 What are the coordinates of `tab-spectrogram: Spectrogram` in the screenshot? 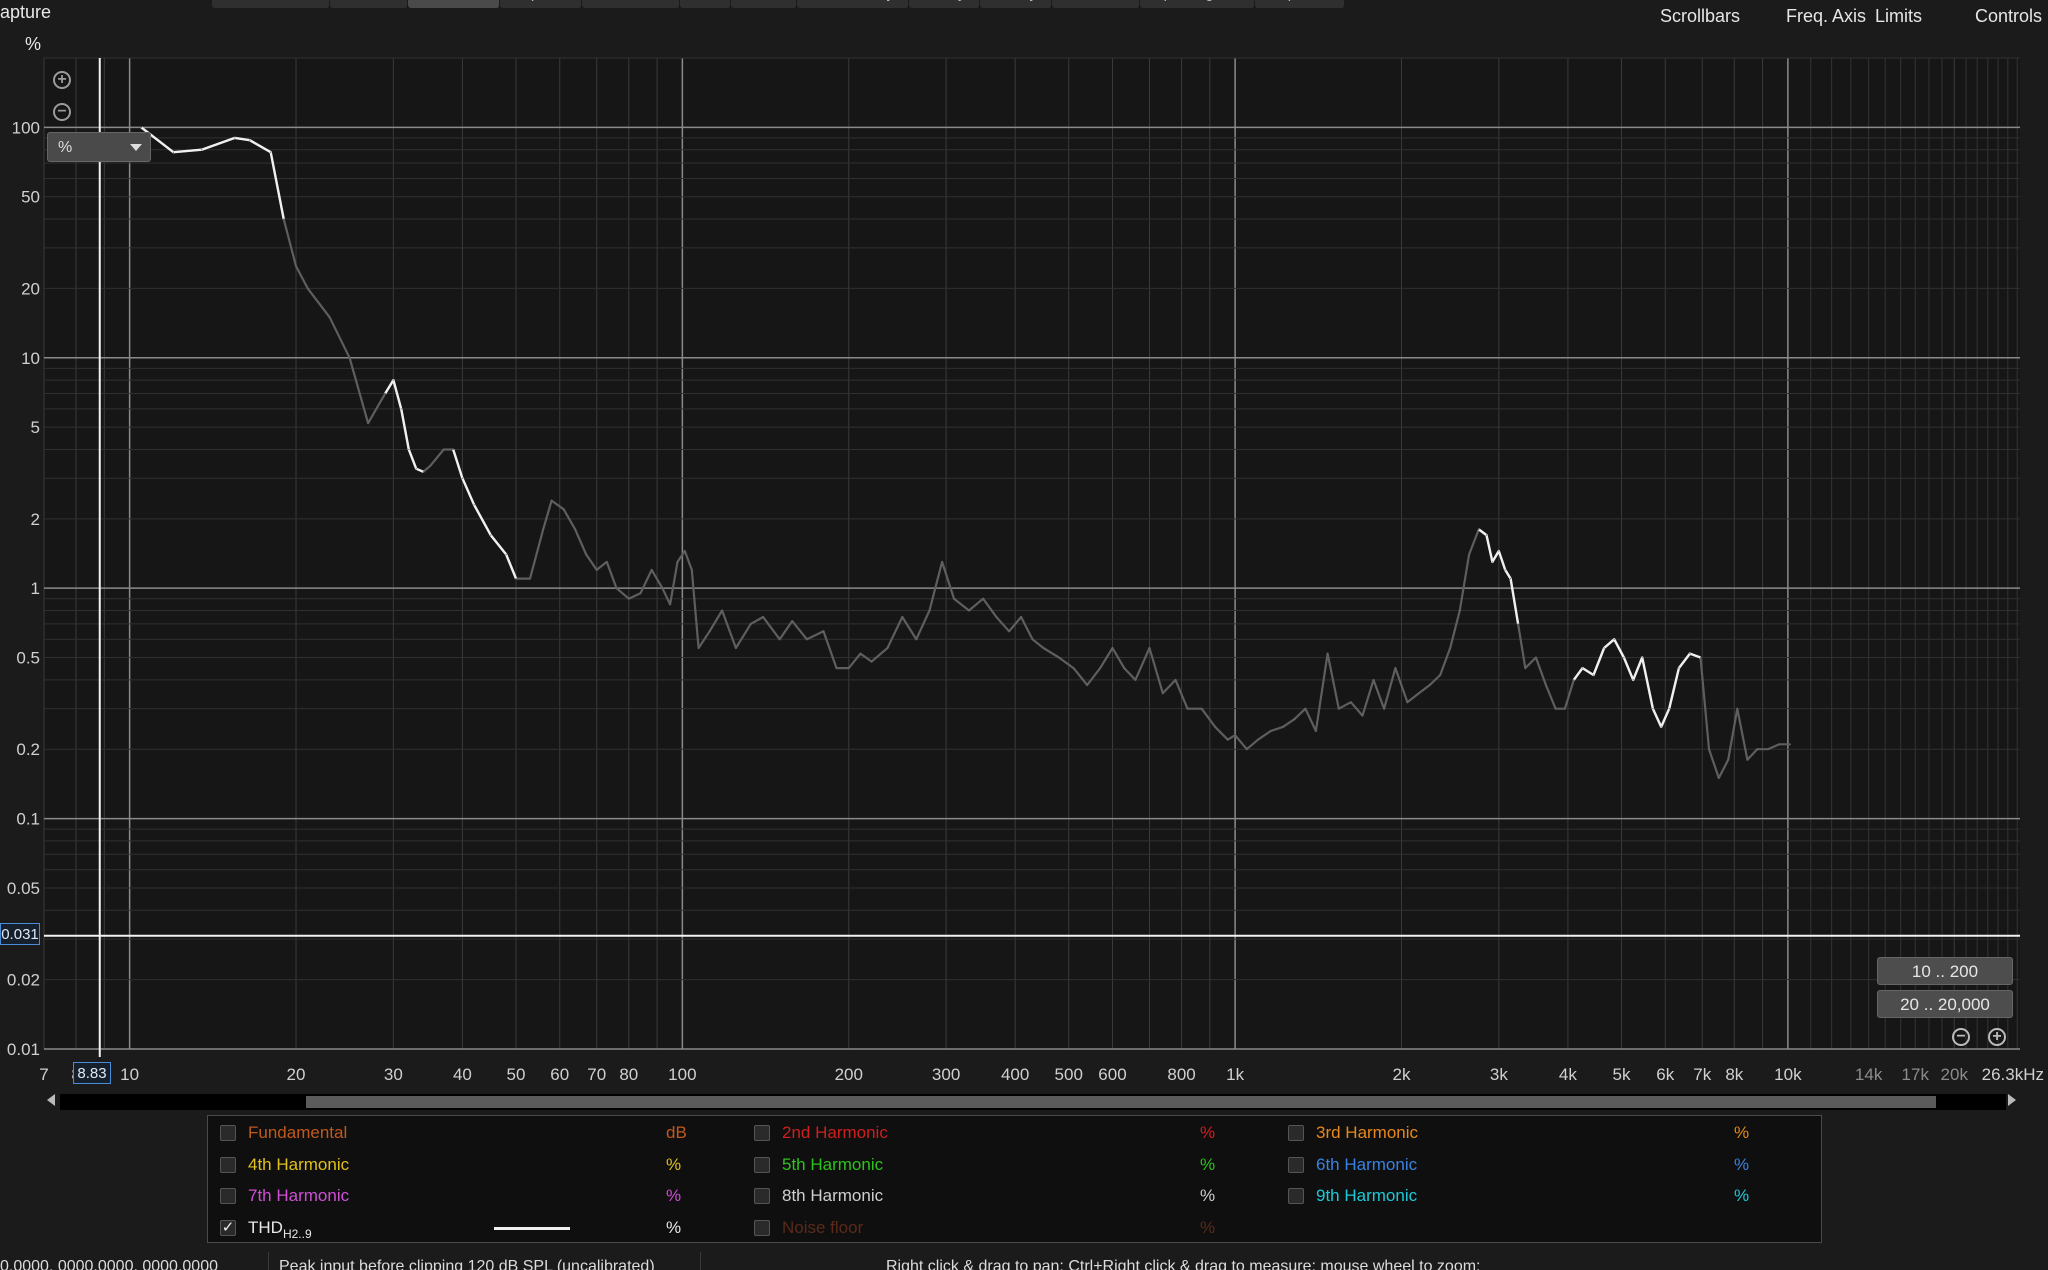 It's located at (1197, 4).